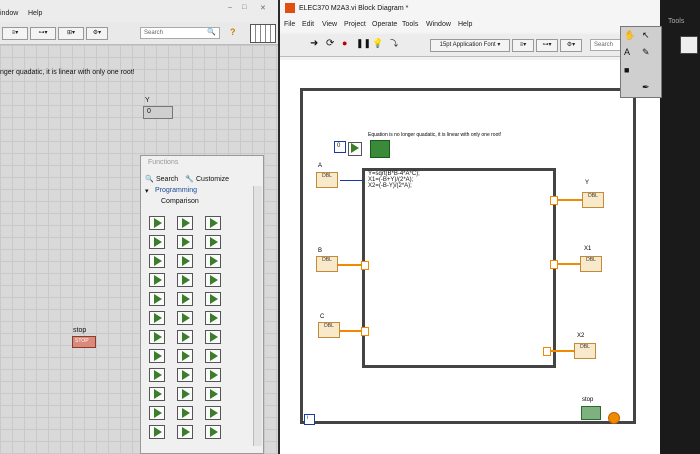 The image size is (700, 454). I want to click on bd-menu-operate: Operate, so click(384, 24).